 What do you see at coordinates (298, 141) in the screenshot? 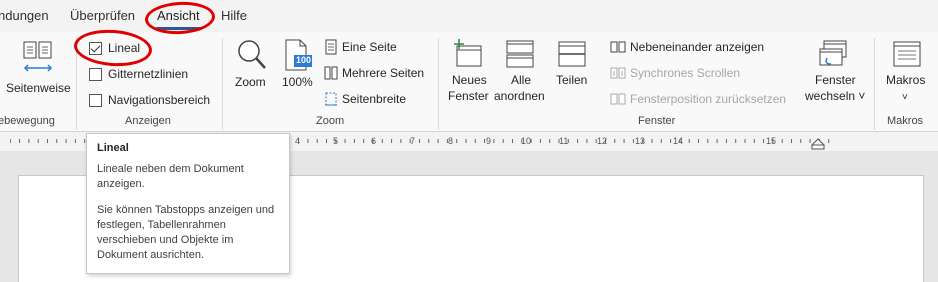
I see `ruler-number: 4` at bounding box center [298, 141].